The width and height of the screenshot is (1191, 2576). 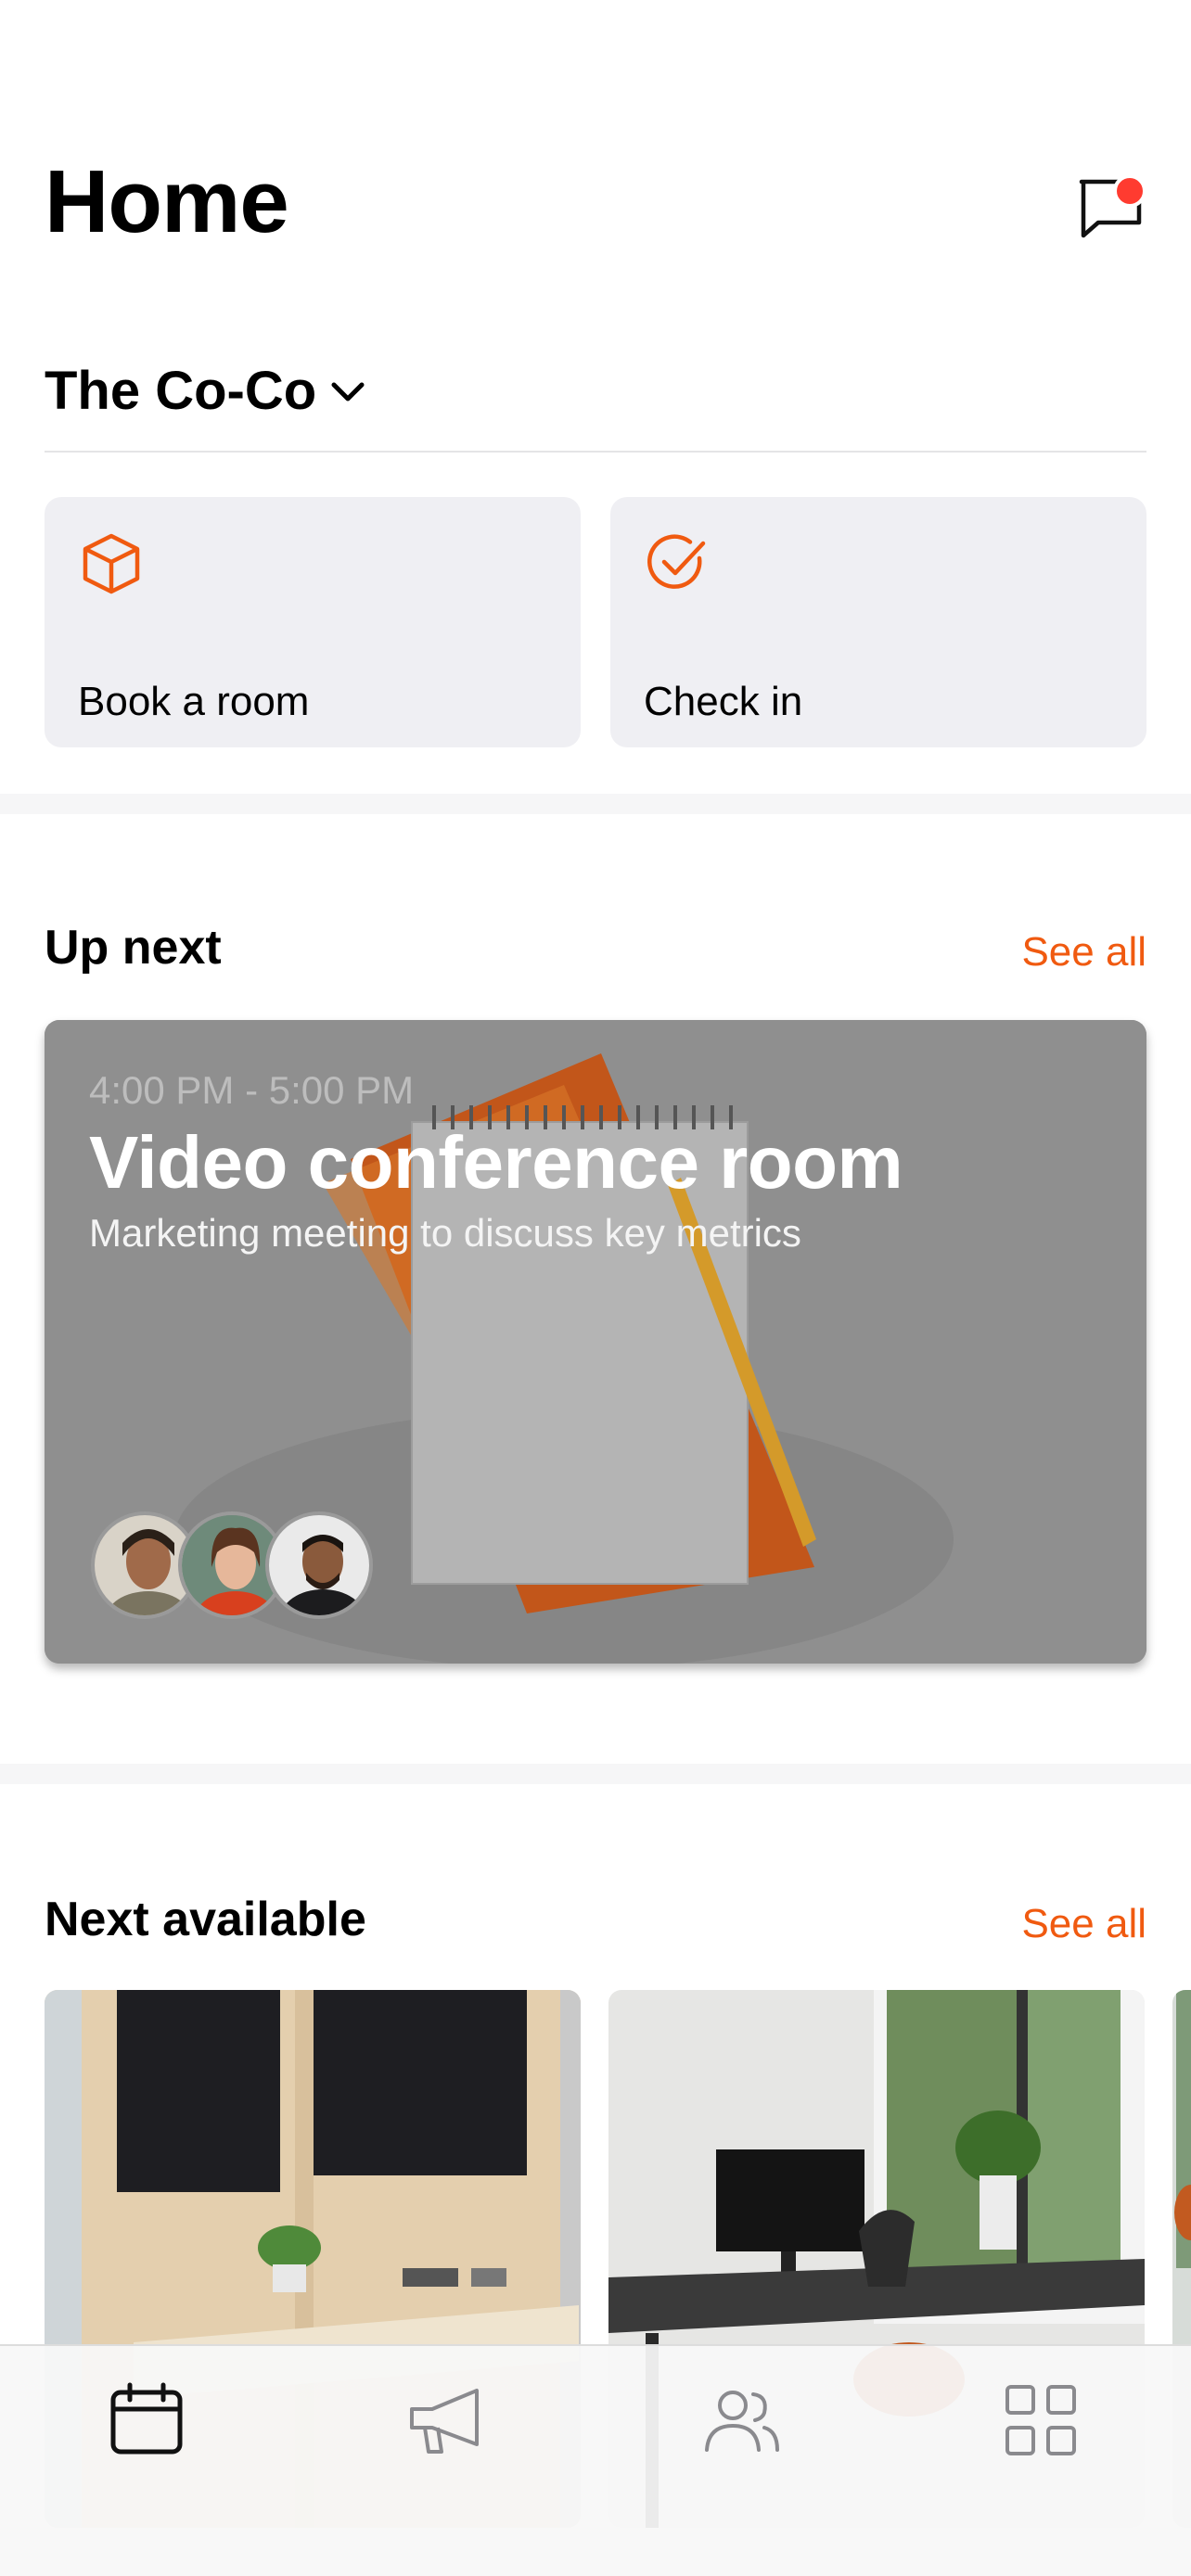 What do you see at coordinates (348, 391) in the screenshot?
I see `chevron-down-icon` at bounding box center [348, 391].